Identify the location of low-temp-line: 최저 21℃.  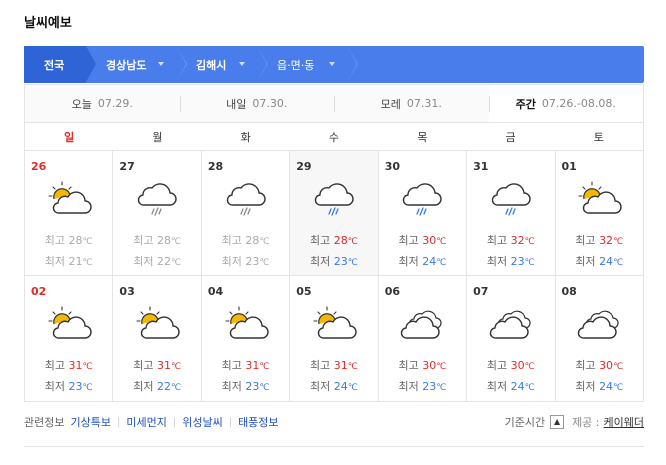
(68, 262).